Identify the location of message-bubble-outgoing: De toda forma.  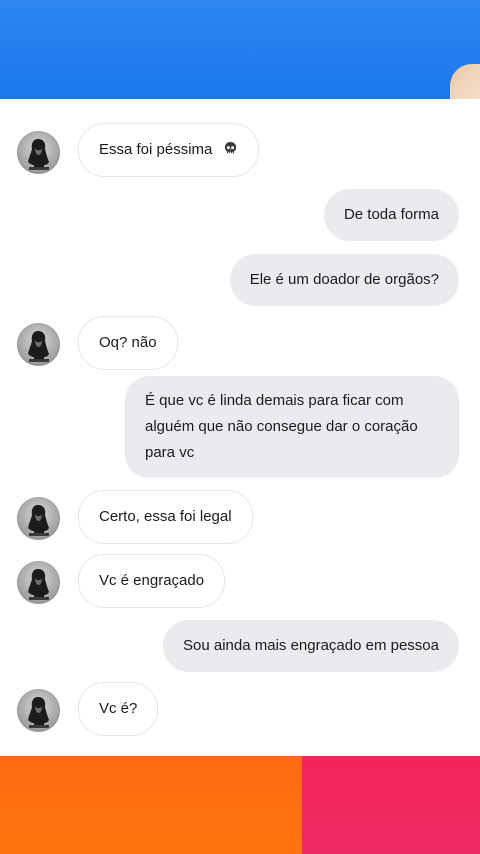
(391, 215).